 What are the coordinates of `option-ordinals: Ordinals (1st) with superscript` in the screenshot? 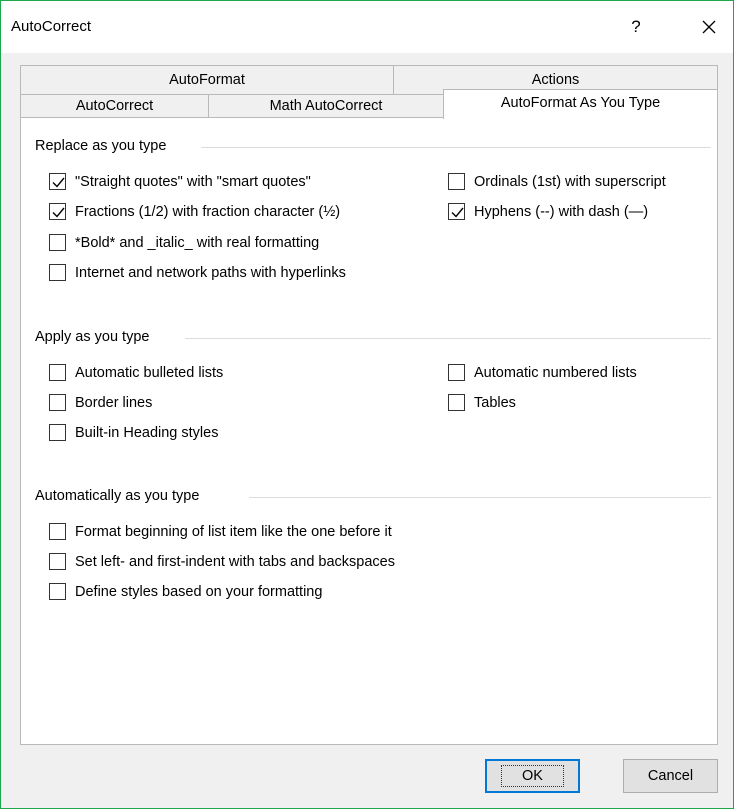 It's located at (557, 181).